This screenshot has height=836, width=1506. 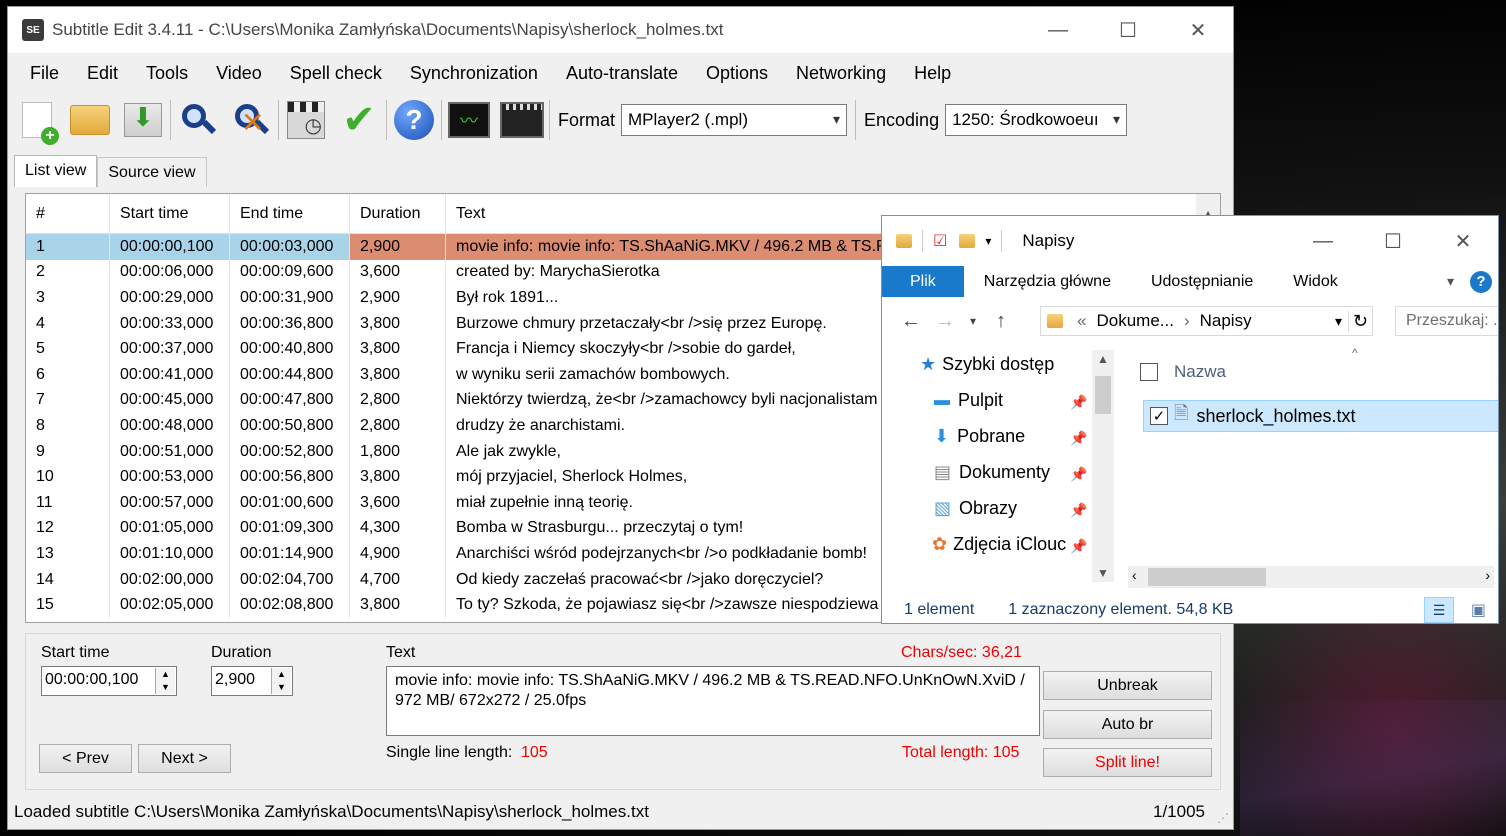 I want to click on auto-br-button: Auto br, so click(x=1127, y=724).